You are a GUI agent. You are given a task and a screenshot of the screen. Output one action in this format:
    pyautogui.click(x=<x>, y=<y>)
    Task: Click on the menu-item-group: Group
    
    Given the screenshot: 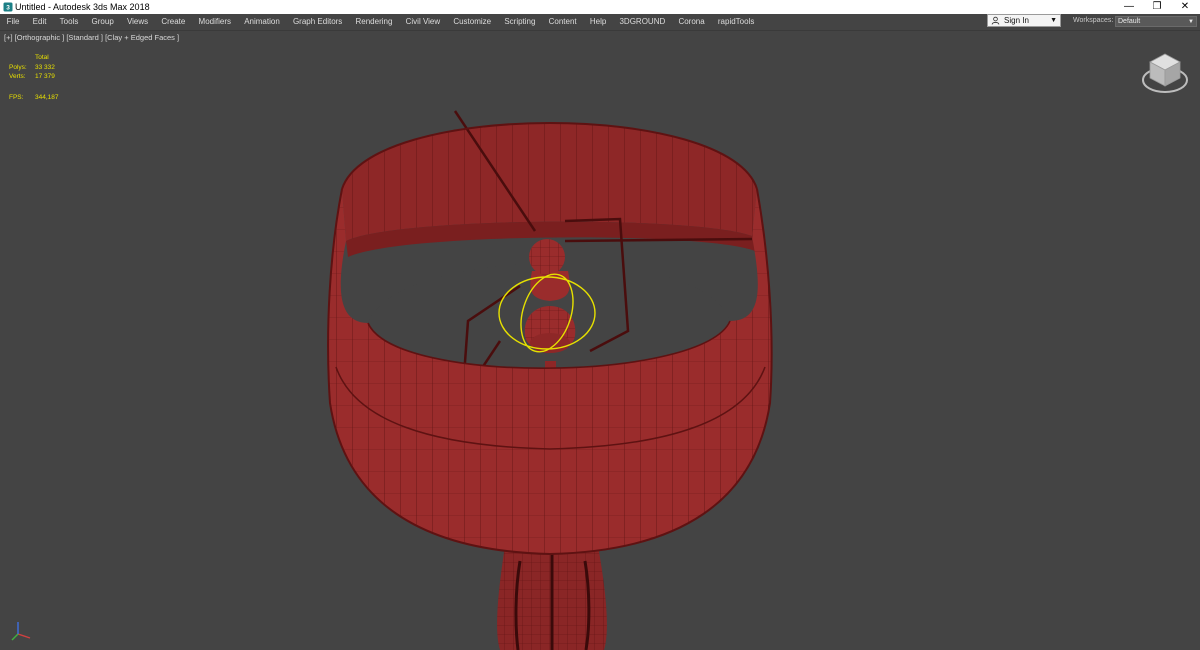 What is the action you would take?
    pyautogui.click(x=102, y=22)
    